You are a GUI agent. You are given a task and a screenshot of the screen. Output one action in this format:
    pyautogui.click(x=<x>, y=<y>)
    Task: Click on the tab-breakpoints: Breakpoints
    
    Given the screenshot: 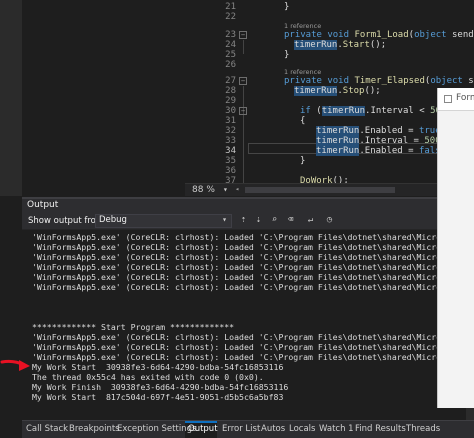 What is the action you would take?
    pyautogui.click(x=94, y=429)
    